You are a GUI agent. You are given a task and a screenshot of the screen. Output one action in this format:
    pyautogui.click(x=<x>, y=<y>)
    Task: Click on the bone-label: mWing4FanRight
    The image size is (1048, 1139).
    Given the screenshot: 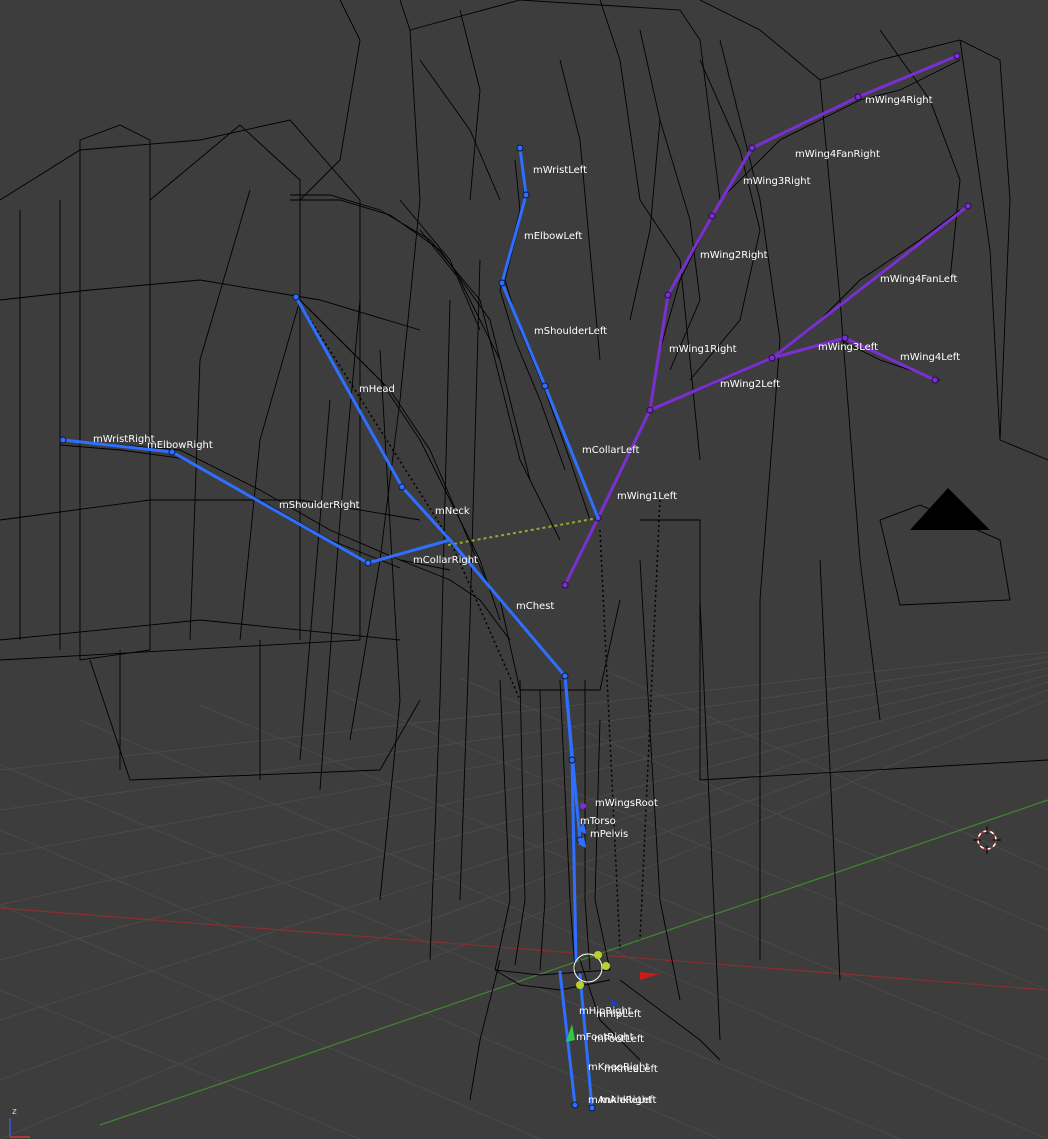 What is the action you would take?
    pyautogui.click(x=837, y=154)
    